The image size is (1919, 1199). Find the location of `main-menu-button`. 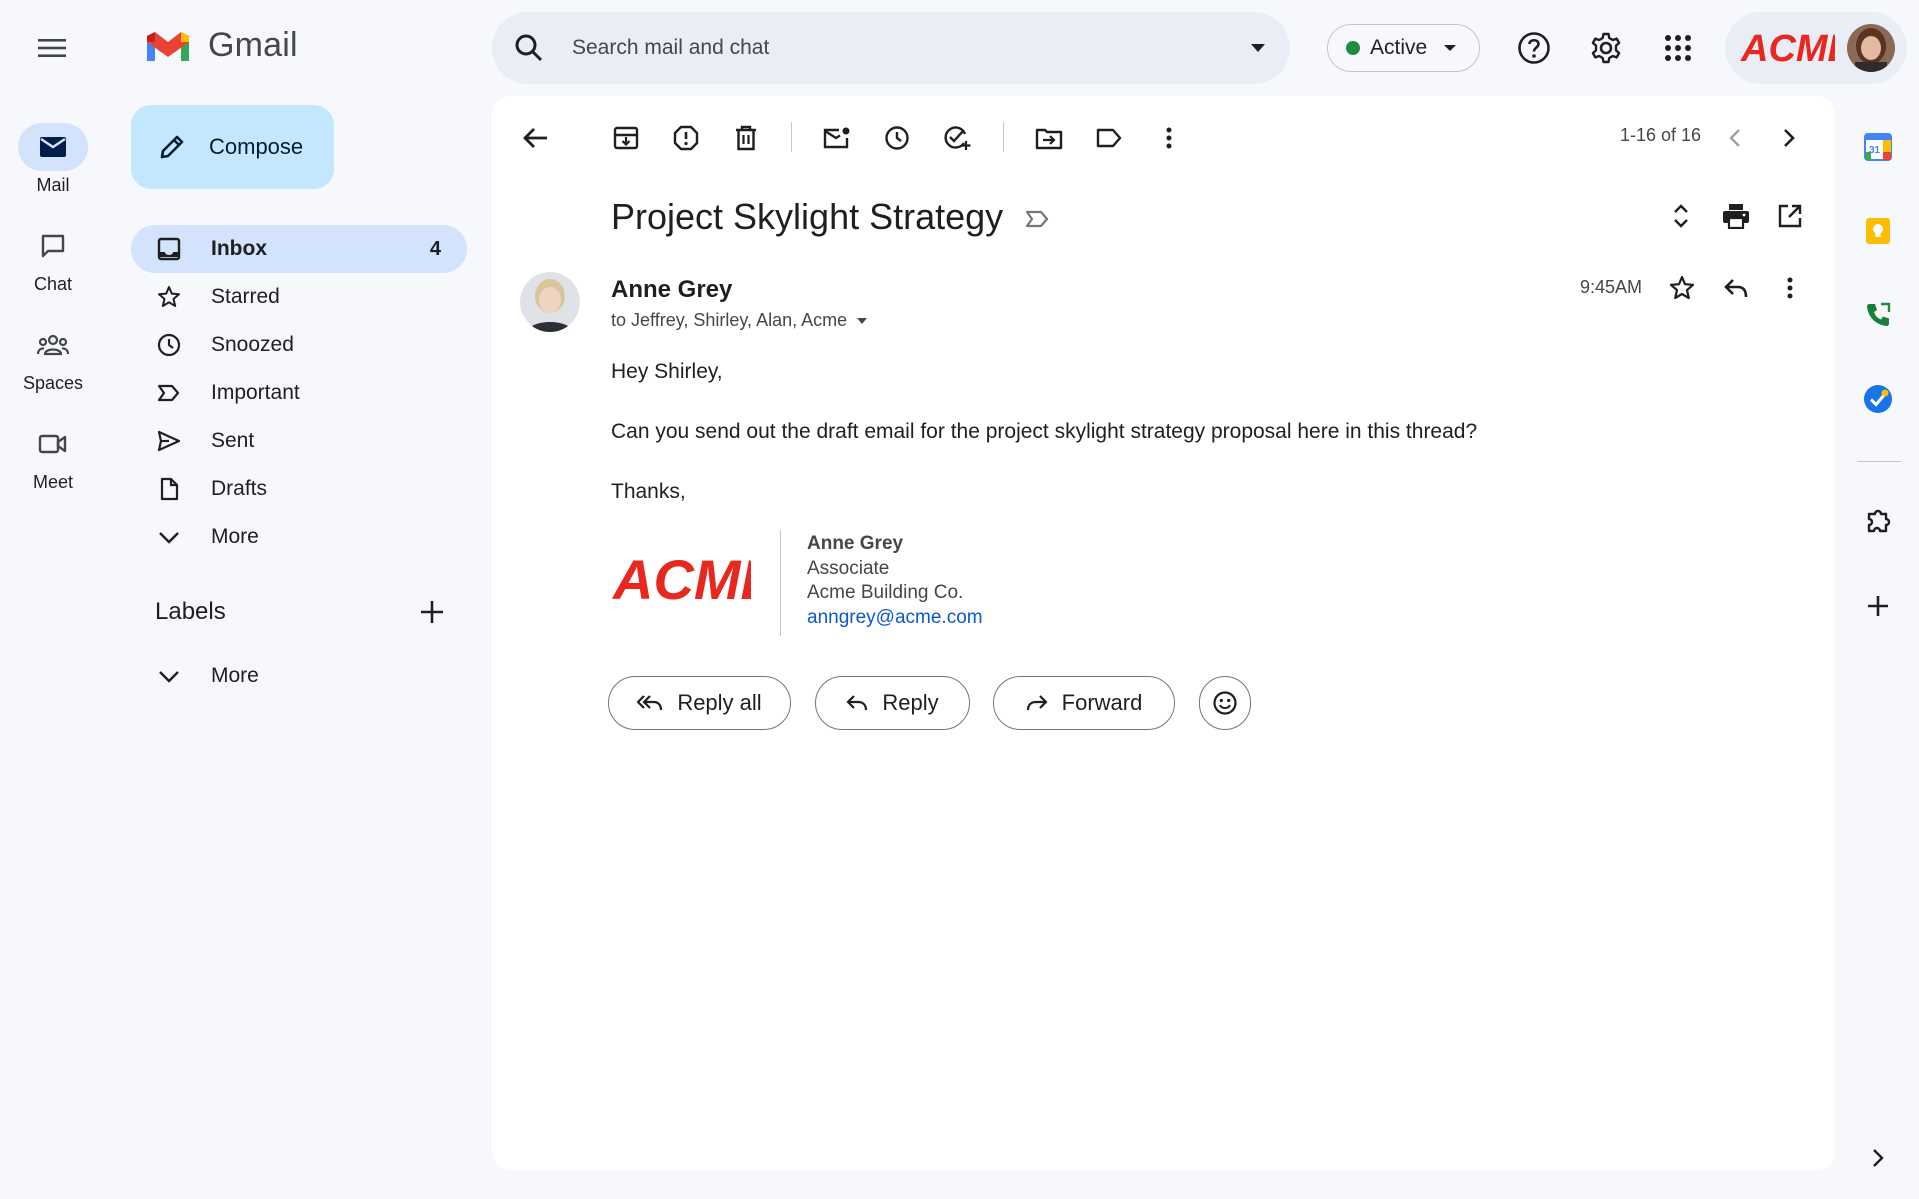

main-menu-button is located at coordinates (52, 48).